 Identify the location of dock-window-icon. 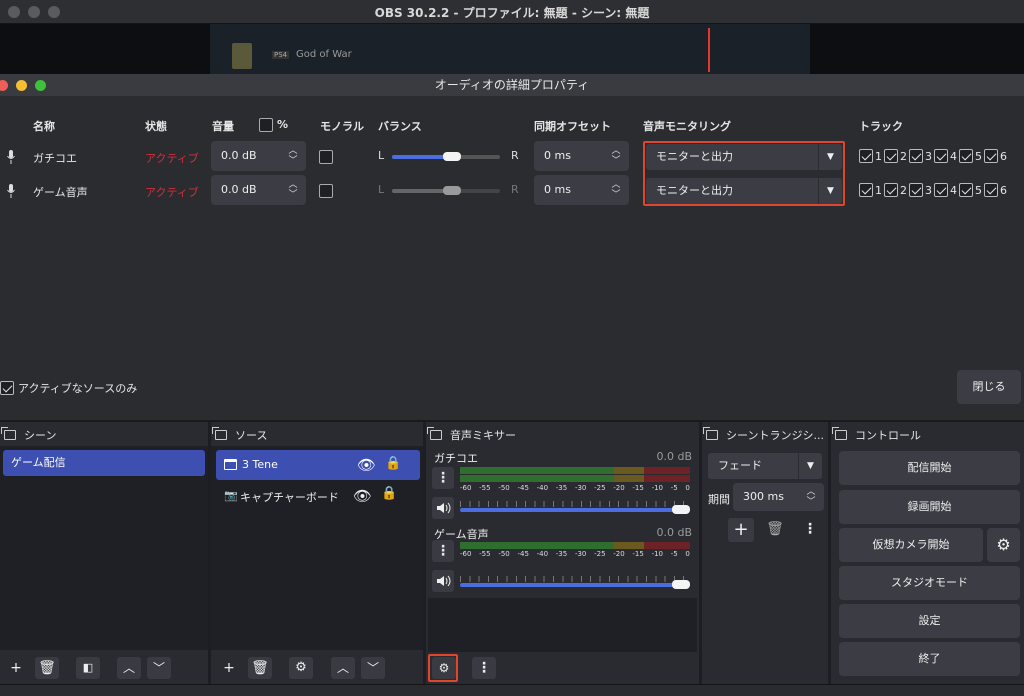
(8, 433).